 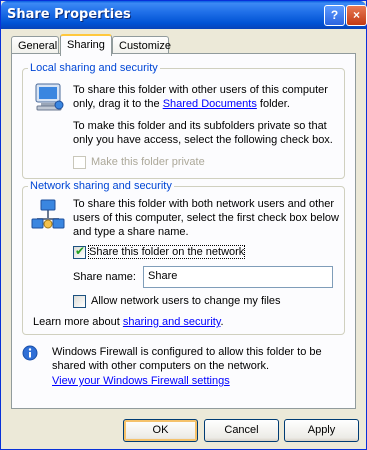 What do you see at coordinates (166, 252) in the screenshot?
I see `share-on-network-label: Share this folder on the network` at bounding box center [166, 252].